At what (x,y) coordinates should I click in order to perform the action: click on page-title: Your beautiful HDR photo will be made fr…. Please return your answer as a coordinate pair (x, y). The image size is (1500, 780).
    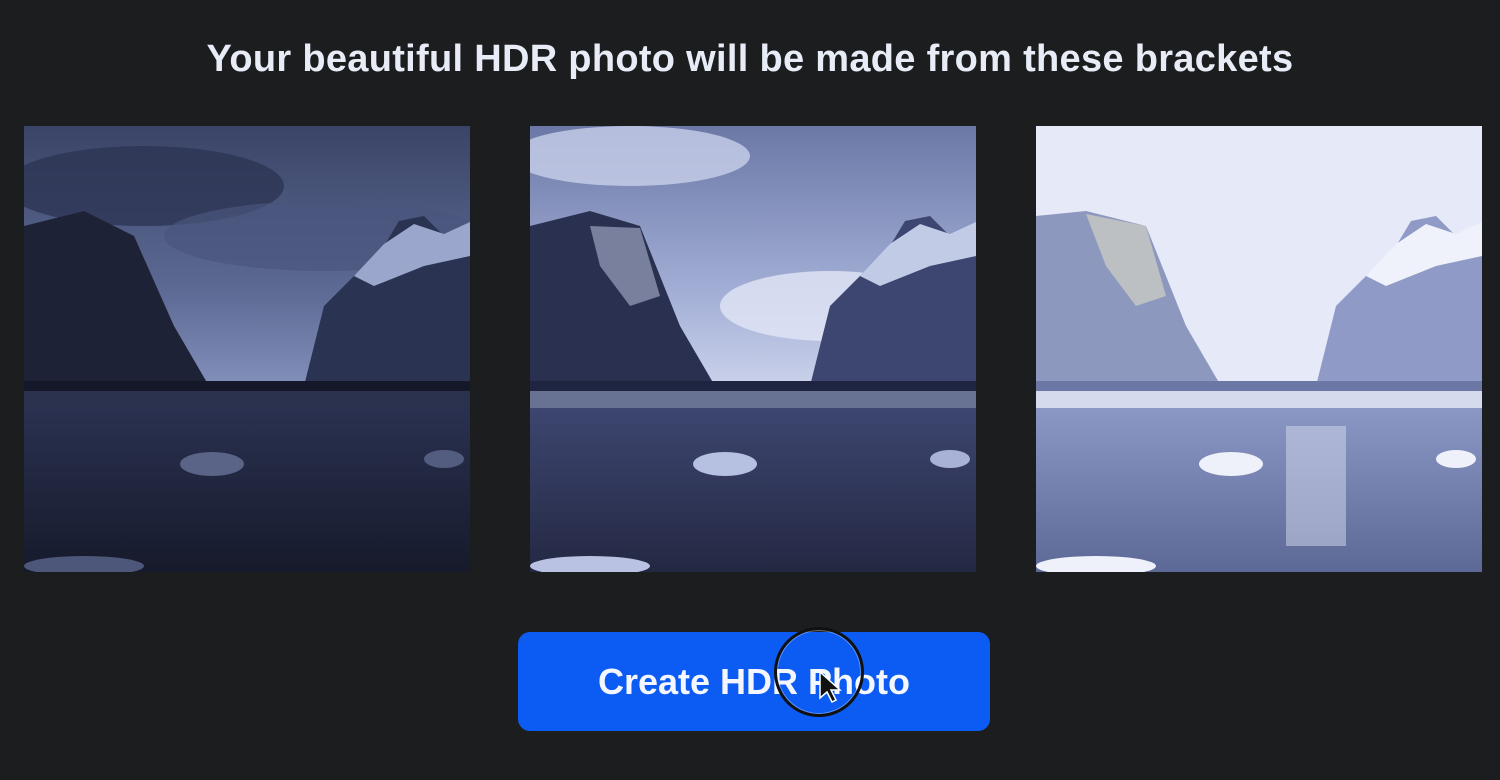
    Looking at the image, I should click on (750, 59).